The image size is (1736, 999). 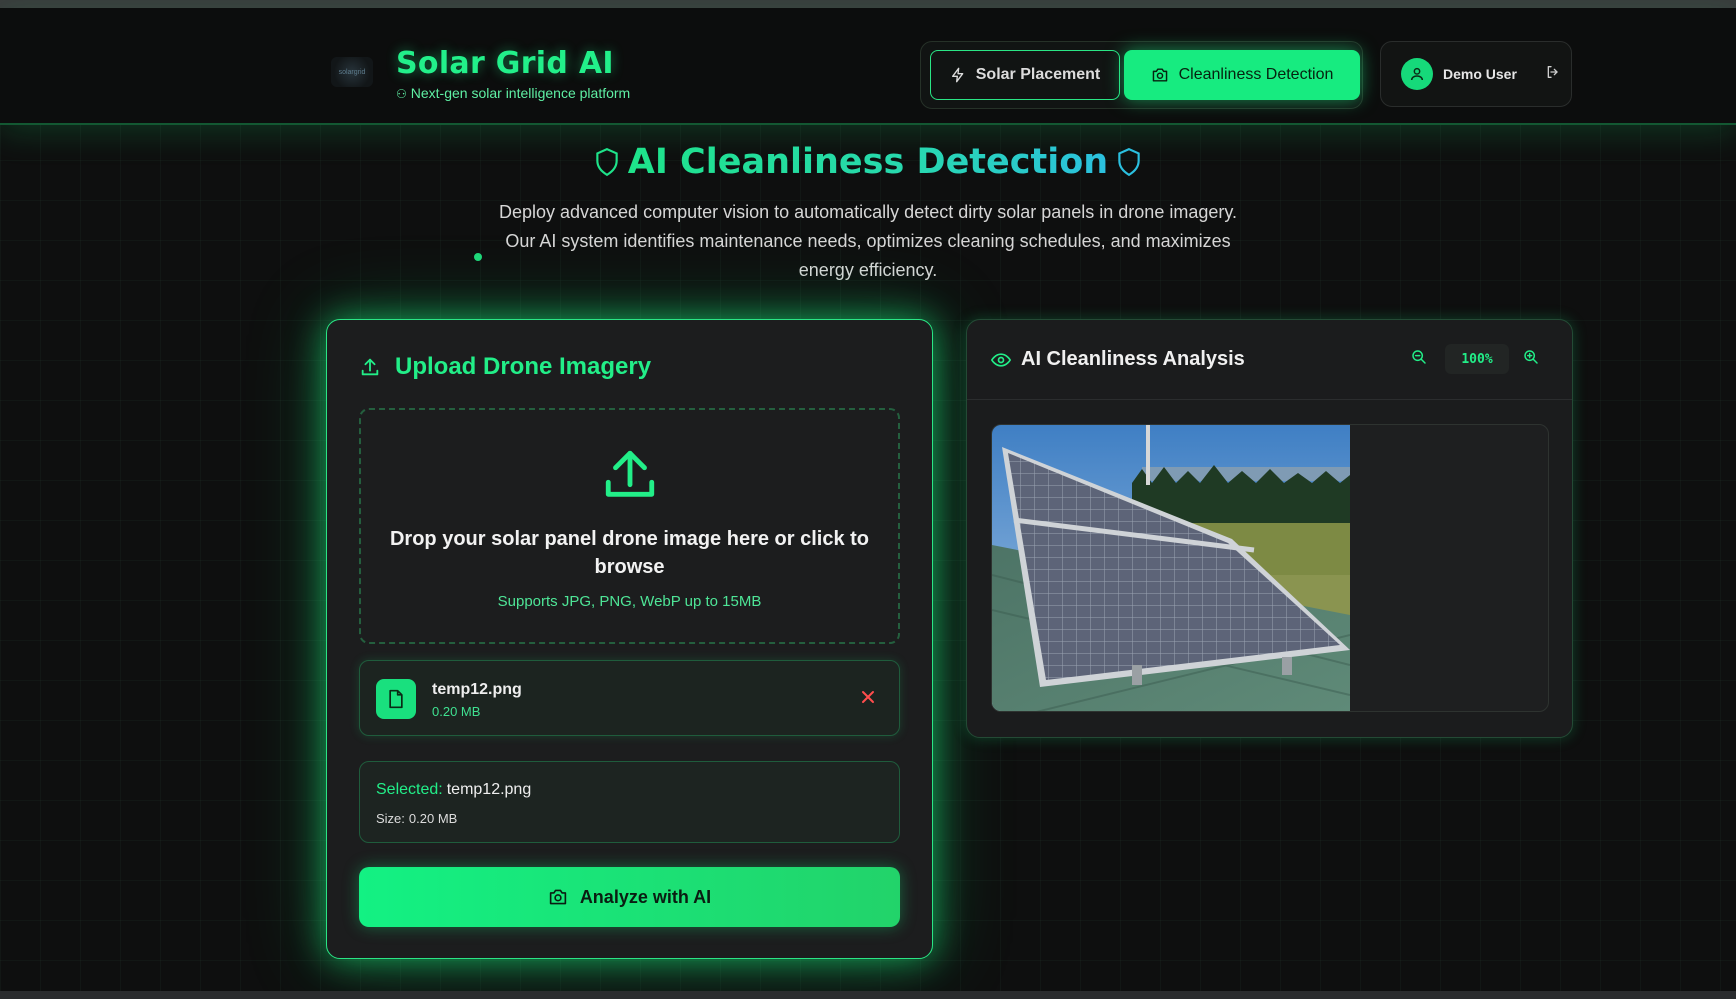 I want to click on solar-panel-photo, so click(x=1171, y=568).